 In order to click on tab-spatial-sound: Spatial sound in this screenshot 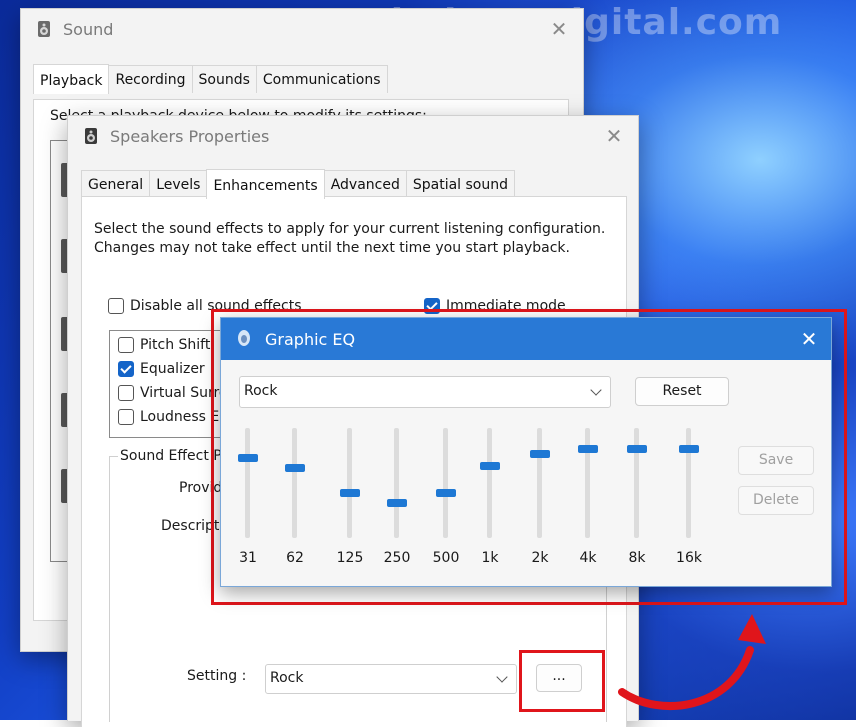, I will do `click(460, 184)`.